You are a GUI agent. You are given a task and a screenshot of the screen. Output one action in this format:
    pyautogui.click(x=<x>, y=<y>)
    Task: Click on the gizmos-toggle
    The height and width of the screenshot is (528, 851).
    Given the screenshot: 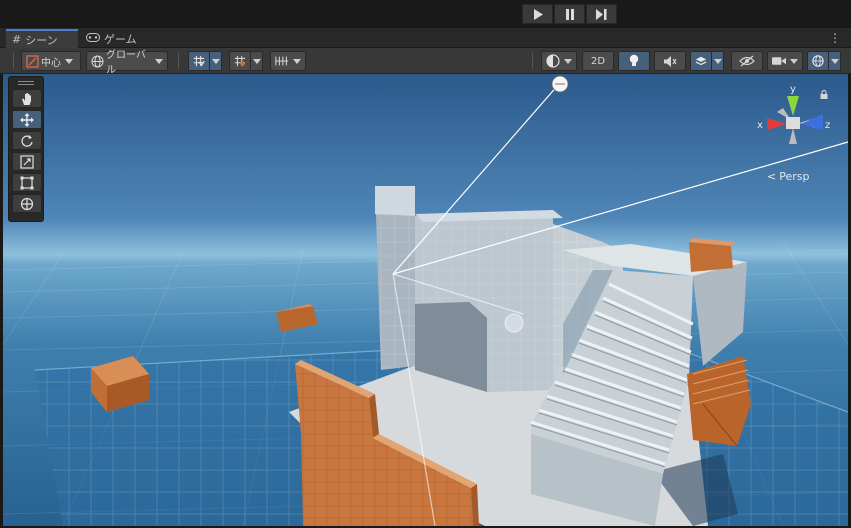 What is the action you would take?
    pyautogui.click(x=818, y=61)
    